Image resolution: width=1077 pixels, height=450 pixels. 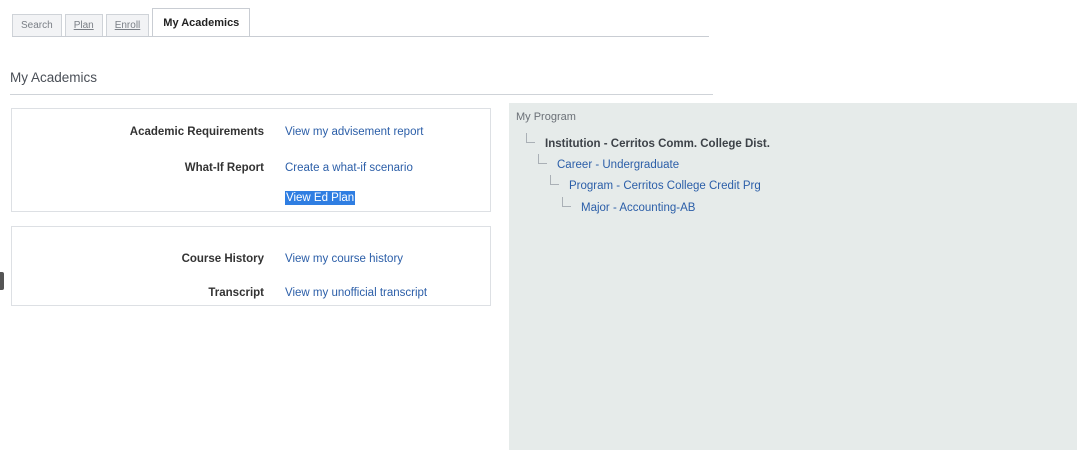 I want to click on course-history-link: View my course history, so click(x=344, y=259).